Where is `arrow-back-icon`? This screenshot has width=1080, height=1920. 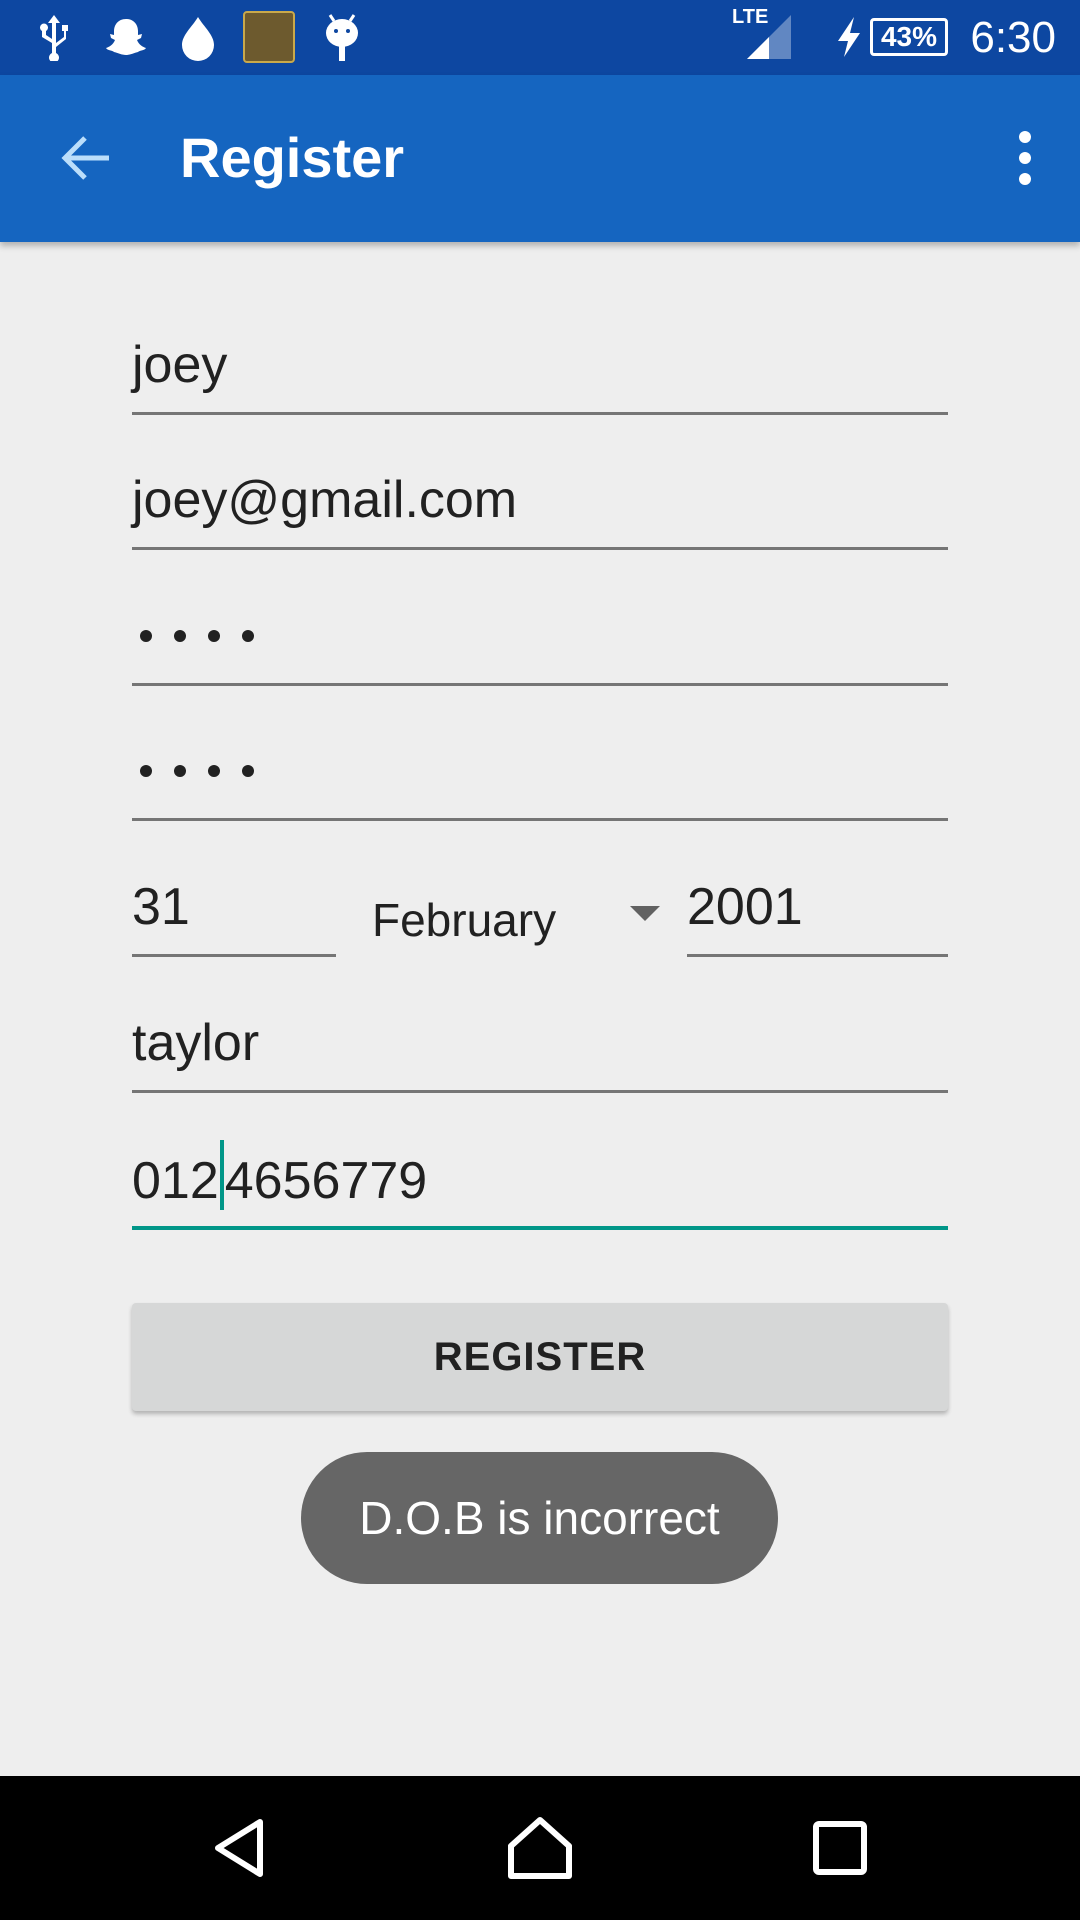 arrow-back-icon is located at coordinates (85, 158).